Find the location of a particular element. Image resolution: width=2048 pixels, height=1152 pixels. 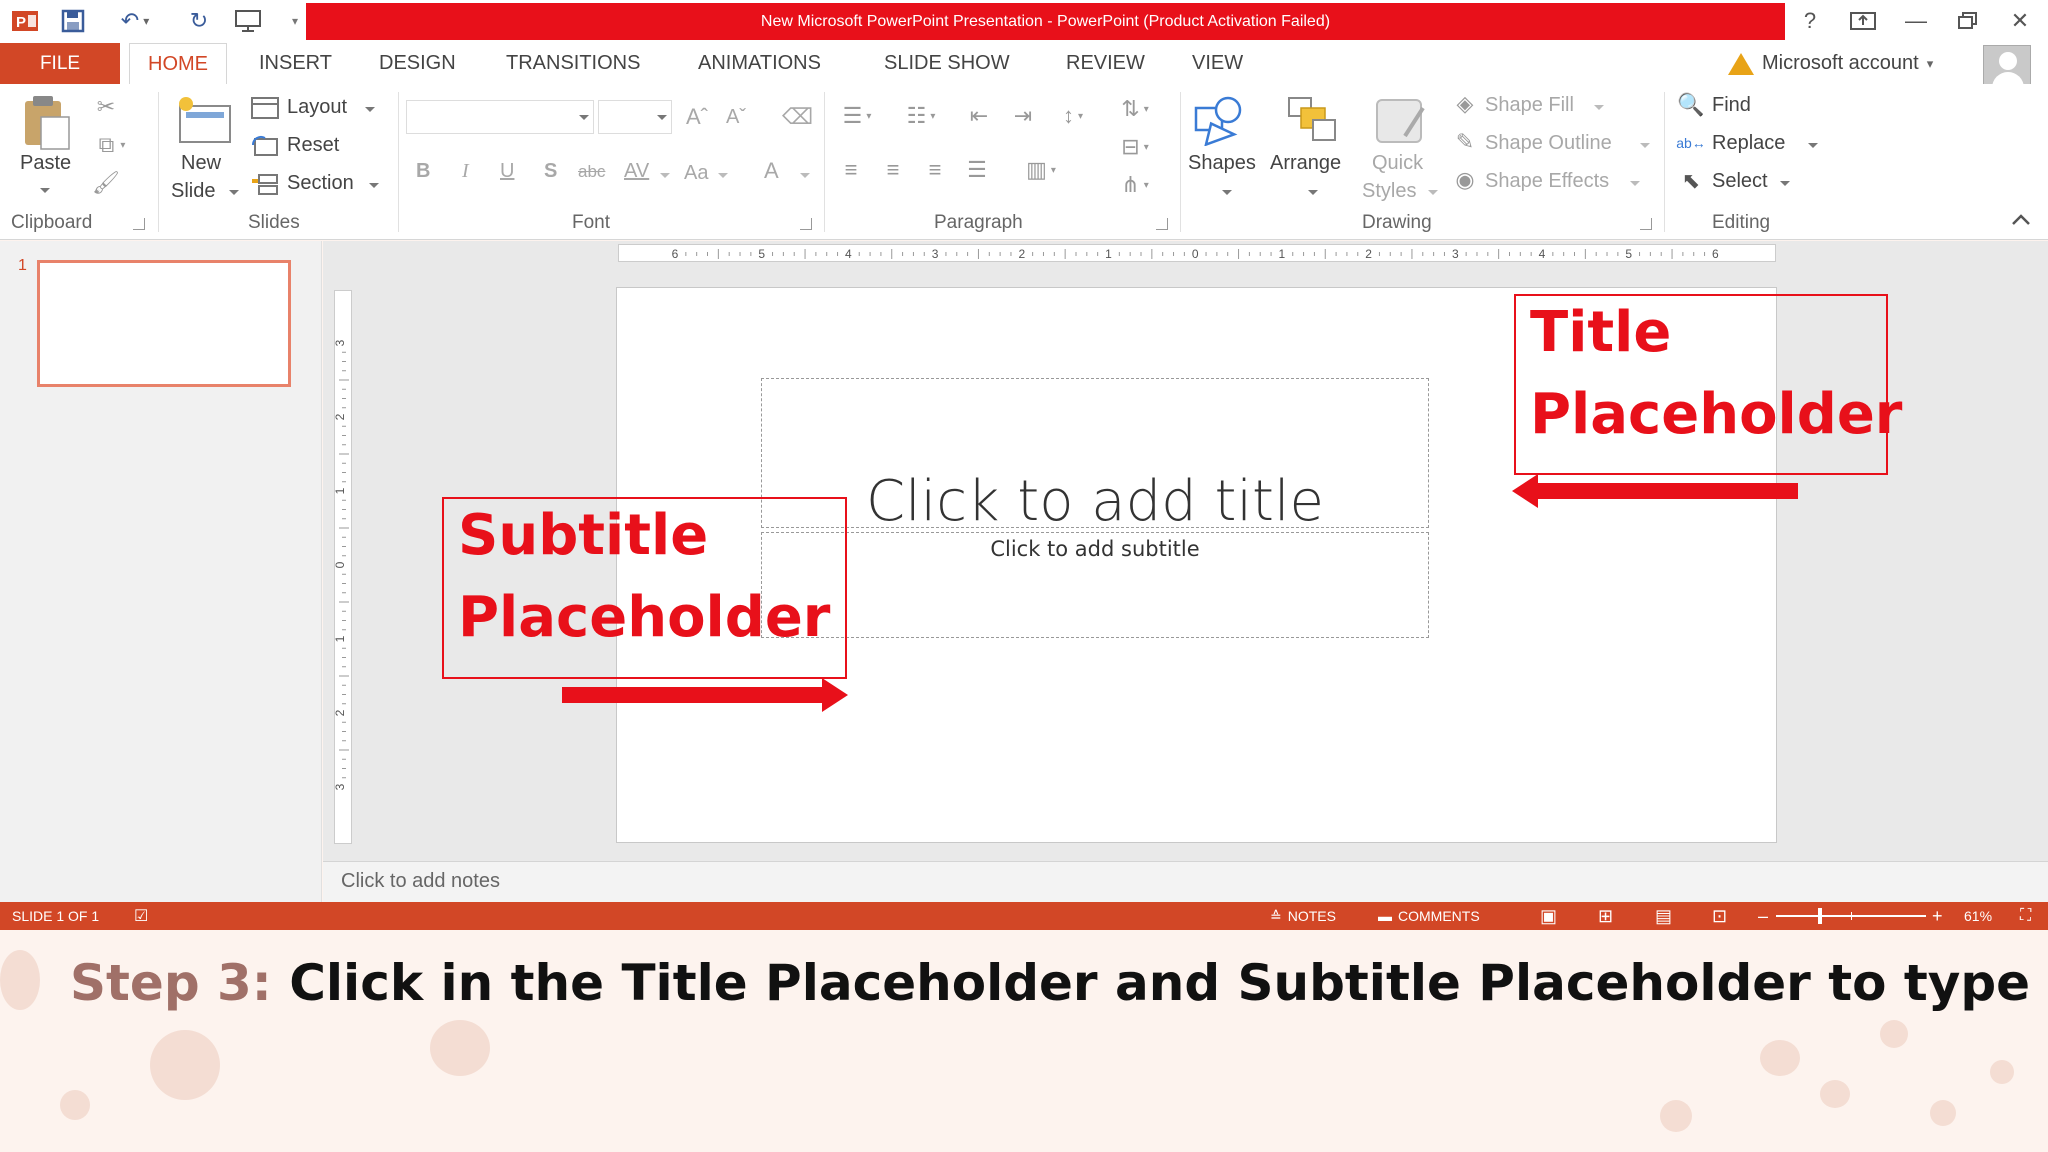

vertical-ruler: 3 2 1 0 1 2 3 is located at coordinates (343, 567).